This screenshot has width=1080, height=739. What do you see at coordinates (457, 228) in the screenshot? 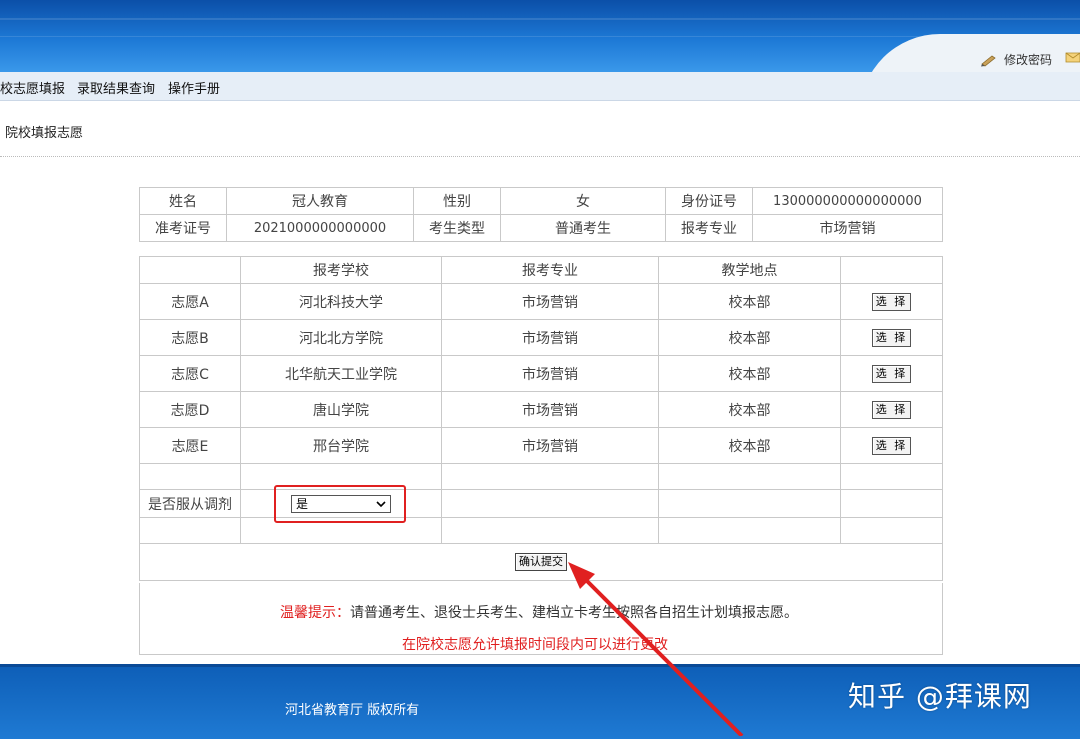
I see `type-label: 考生类型` at bounding box center [457, 228].